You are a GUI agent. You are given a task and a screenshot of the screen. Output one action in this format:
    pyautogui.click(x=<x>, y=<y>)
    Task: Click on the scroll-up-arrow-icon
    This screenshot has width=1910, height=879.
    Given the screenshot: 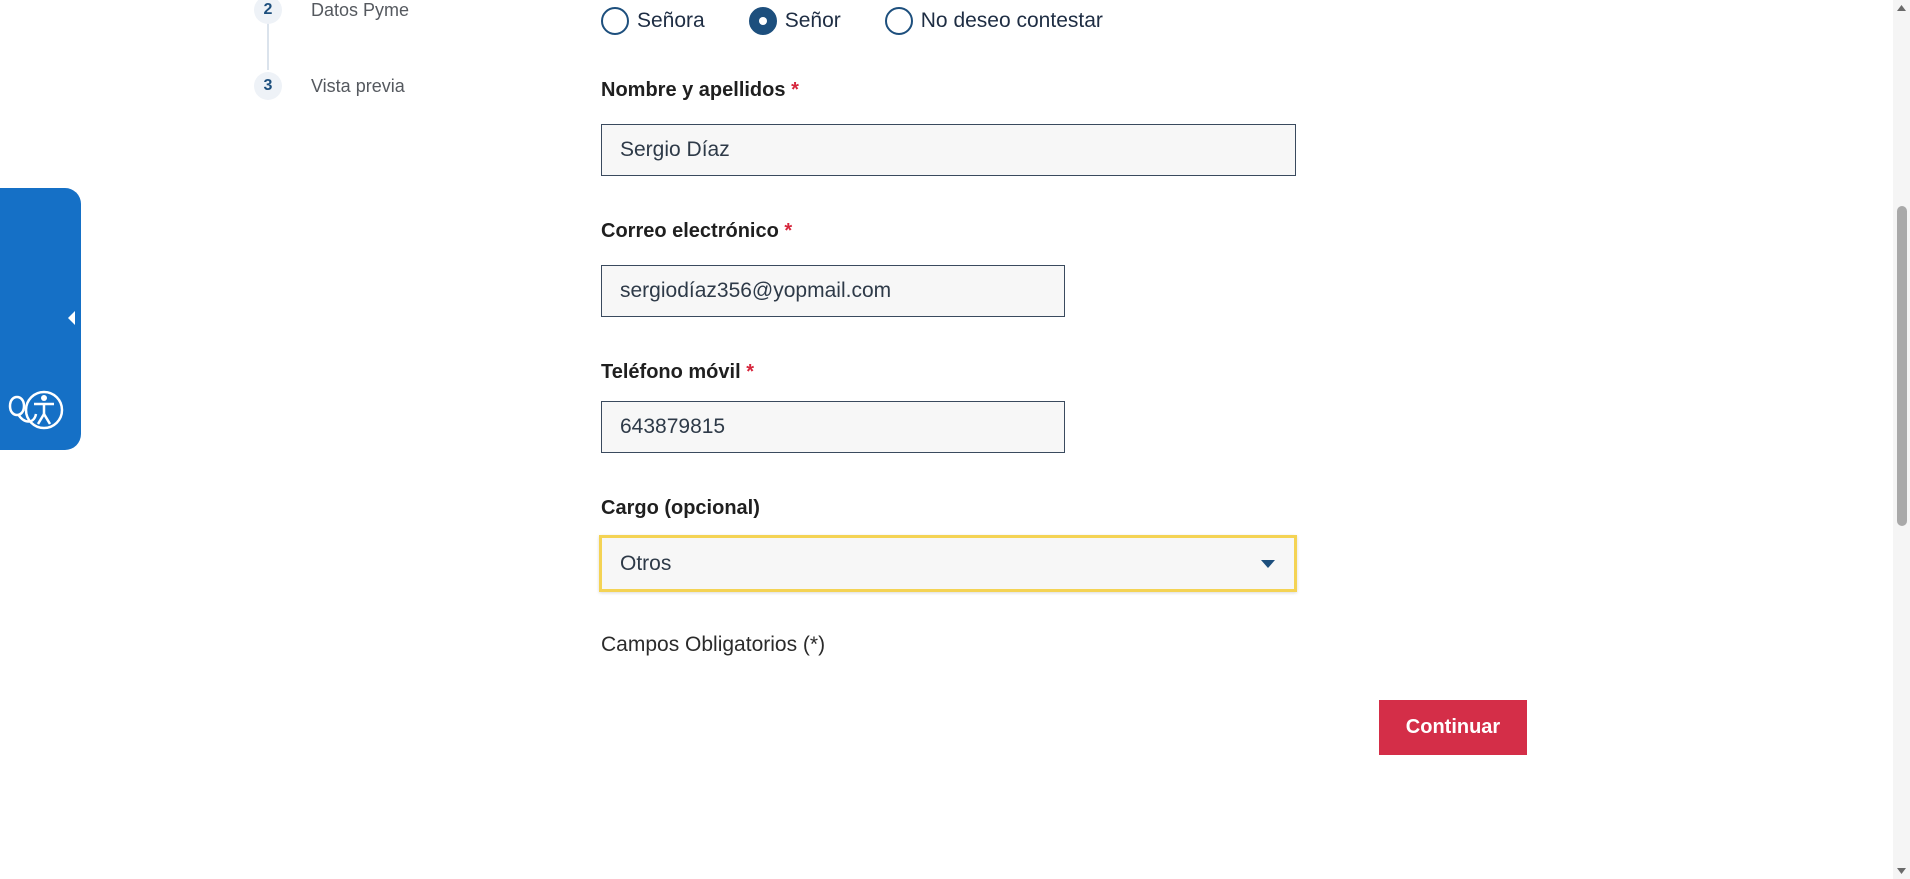 What is the action you would take?
    pyautogui.click(x=1901, y=8)
    